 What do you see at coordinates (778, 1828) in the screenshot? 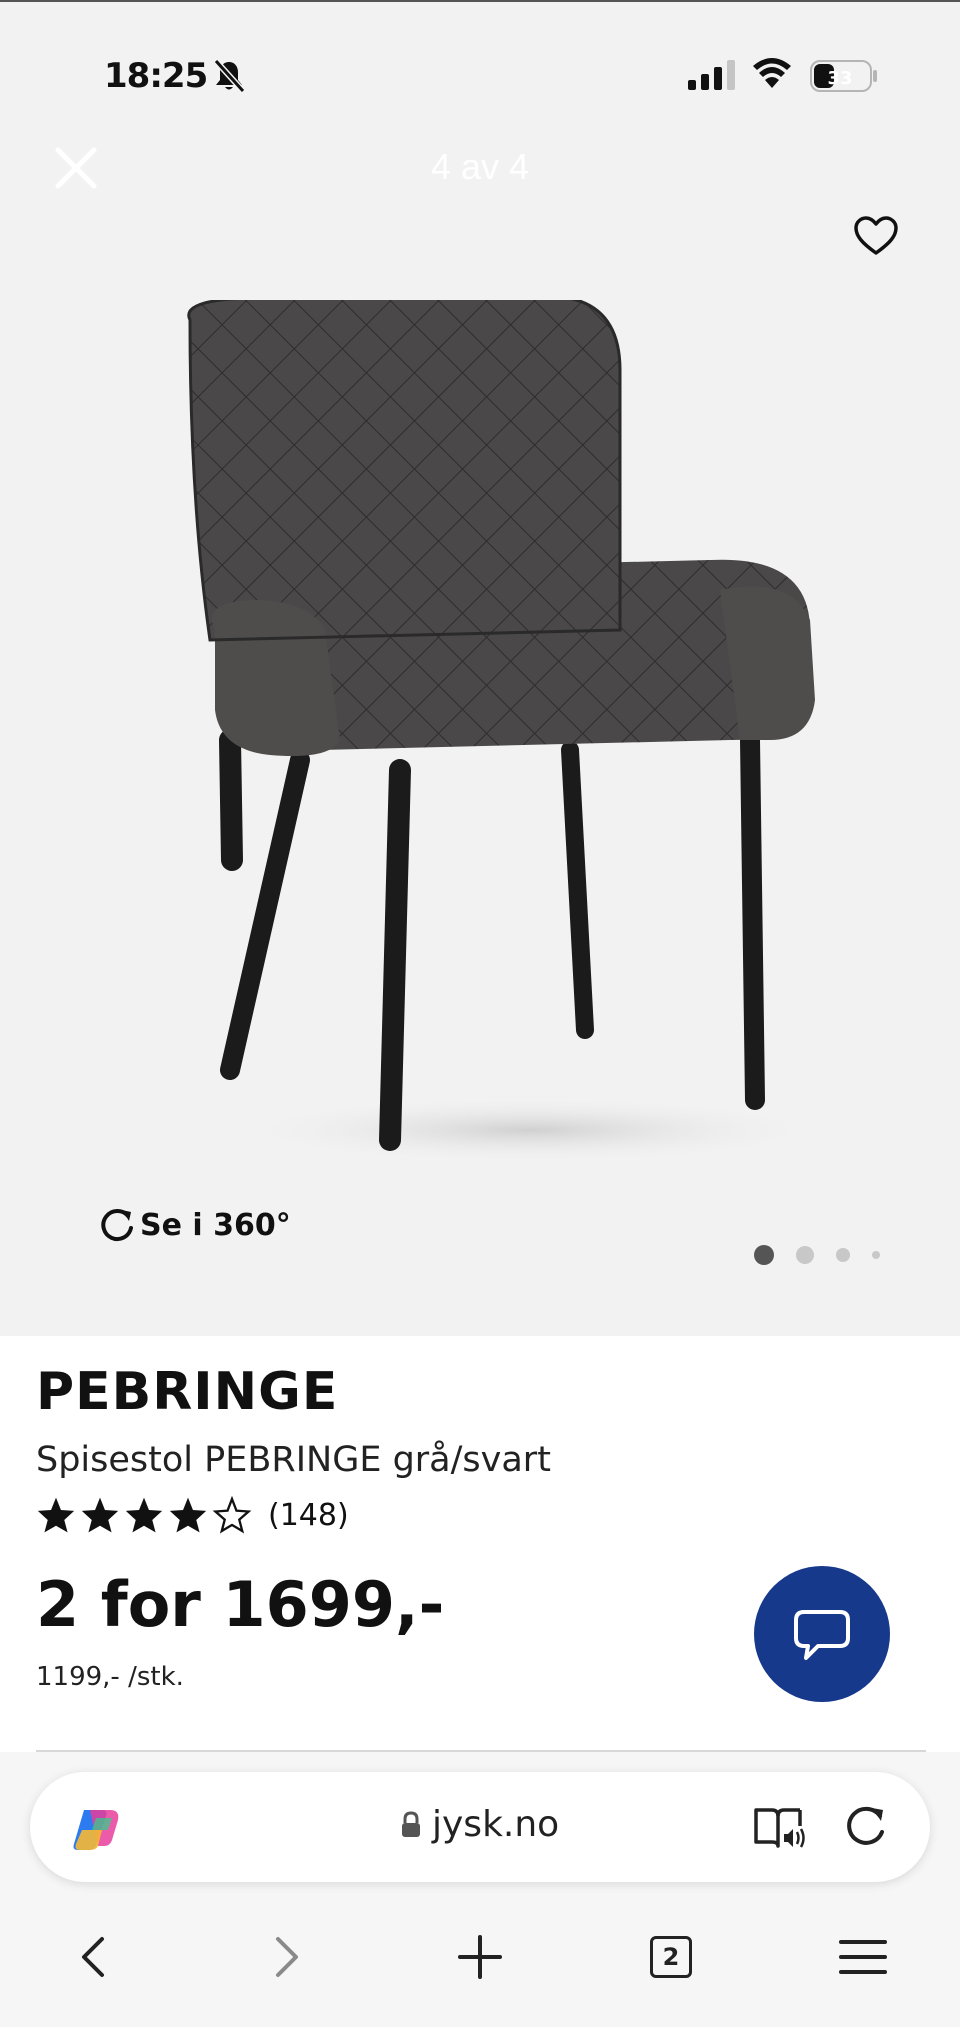
I see `reader-aloud-icon` at bounding box center [778, 1828].